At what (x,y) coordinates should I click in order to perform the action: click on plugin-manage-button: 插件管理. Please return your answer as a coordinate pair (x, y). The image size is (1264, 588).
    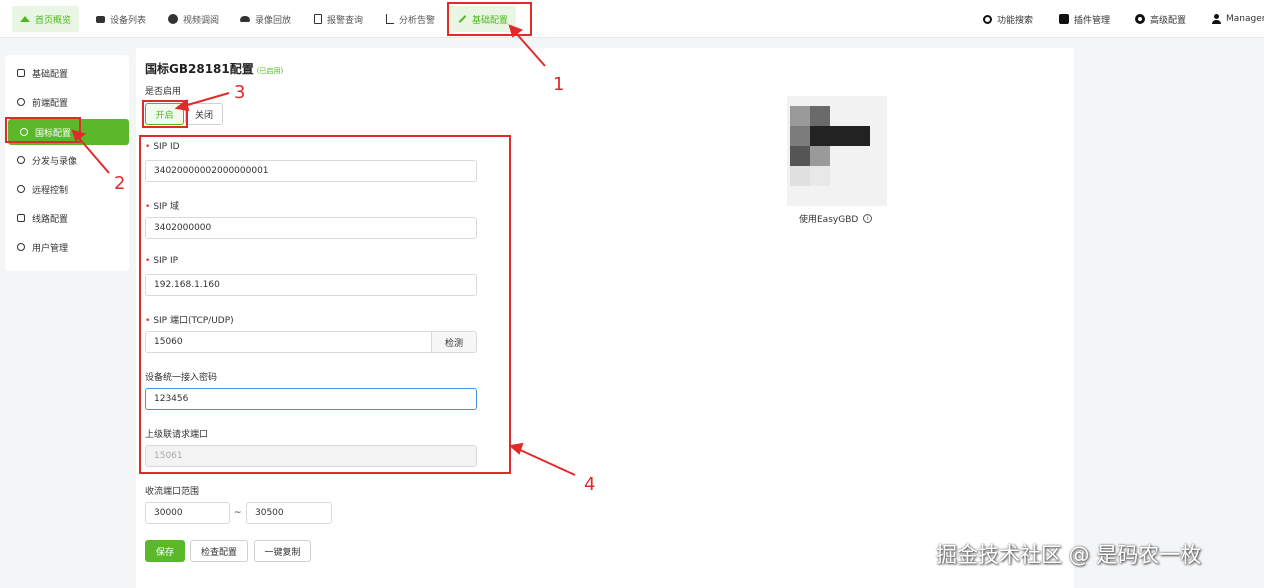
    Looking at the image, I should click on (1084, 19).